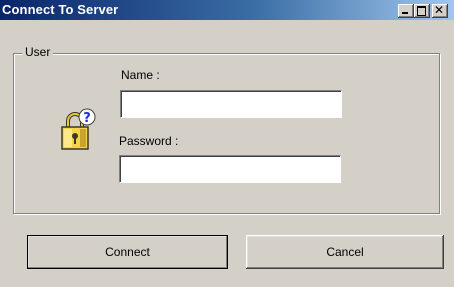 This screenshot has width=454, height=287. What do you see at coordinates (231, 104) in the screenshot?
I see `name-field` at bounding box center [231, 104].